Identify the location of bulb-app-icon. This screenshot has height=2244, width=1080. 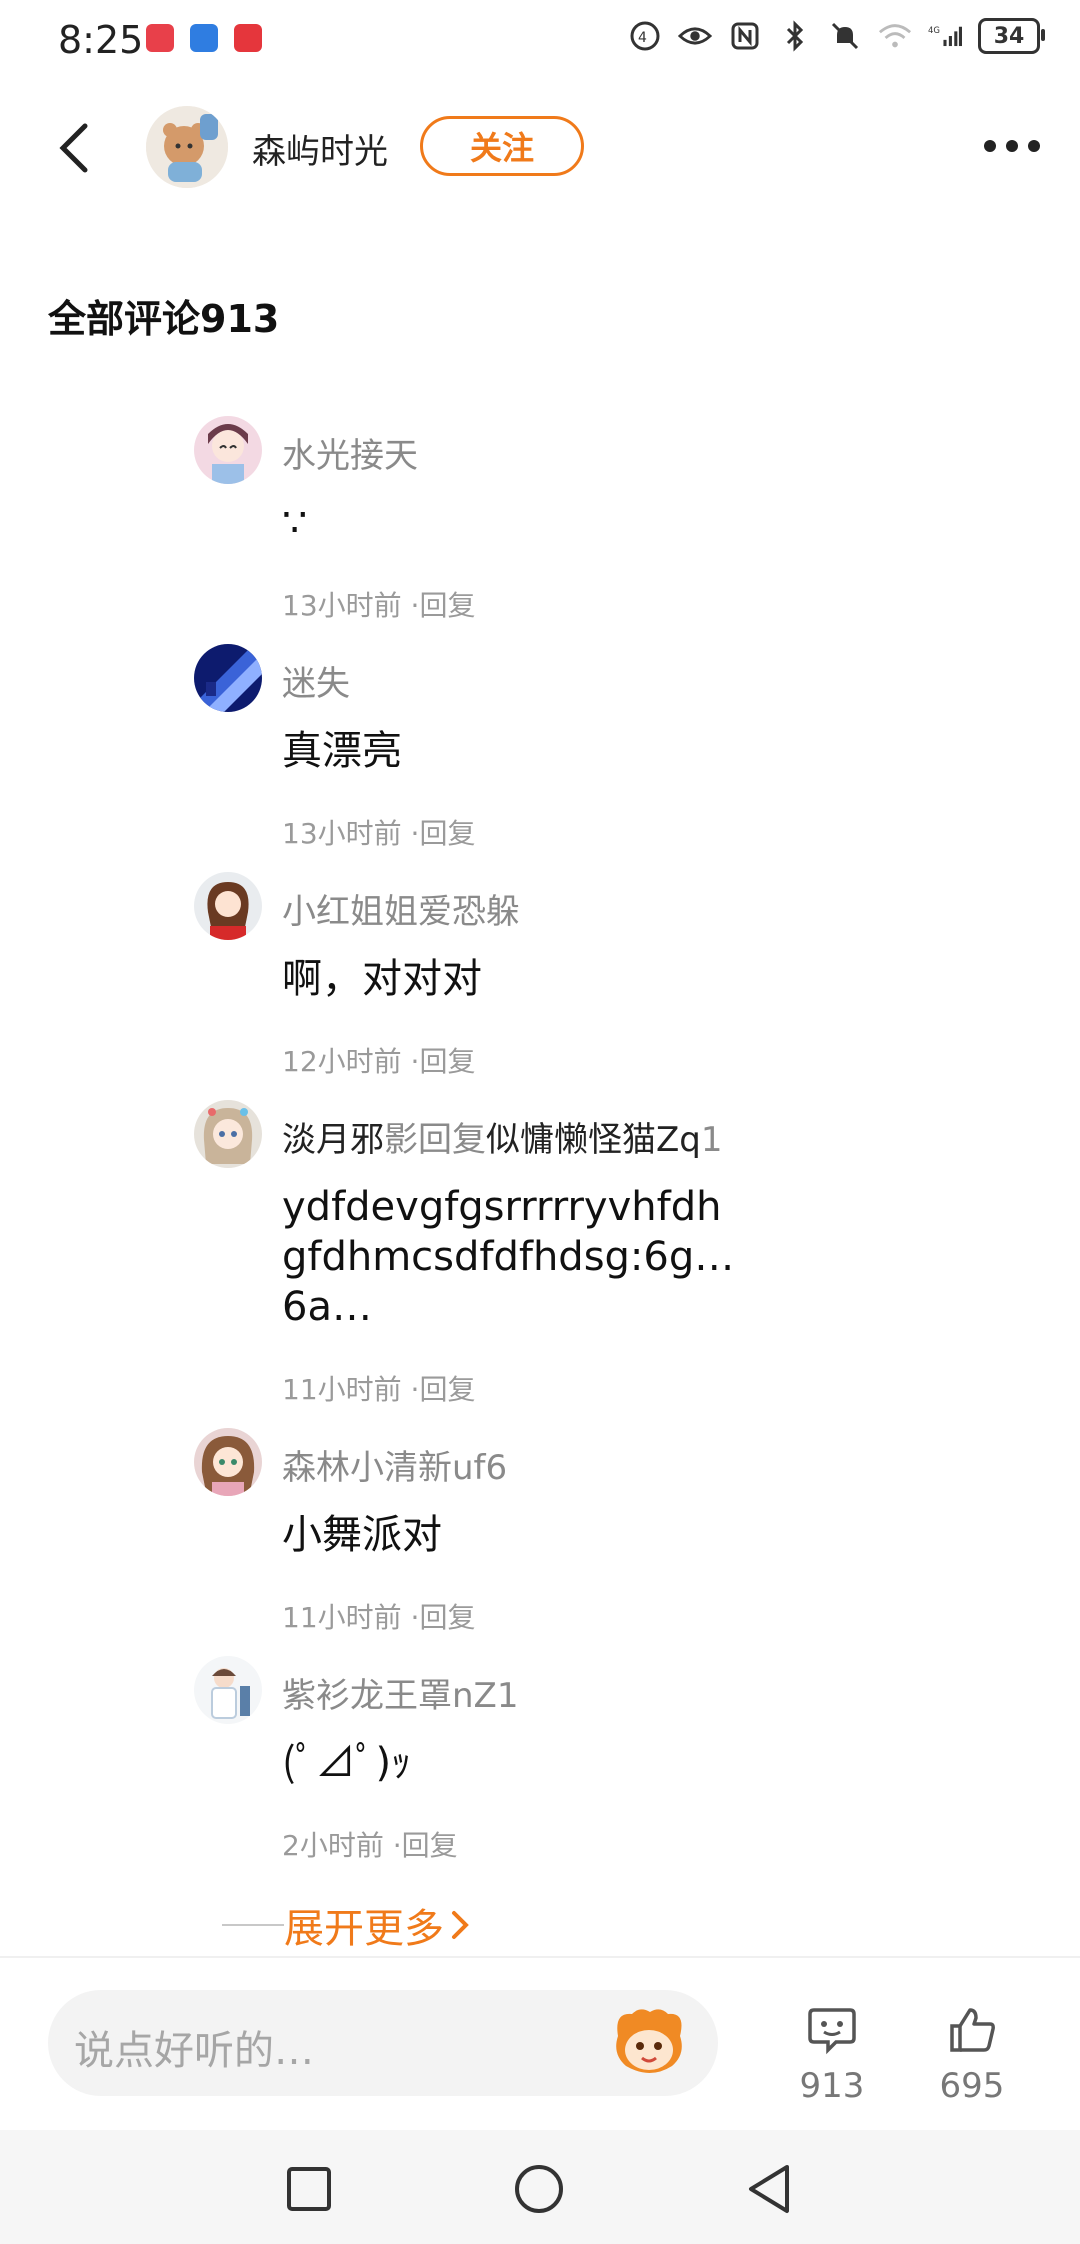
(204, 38).